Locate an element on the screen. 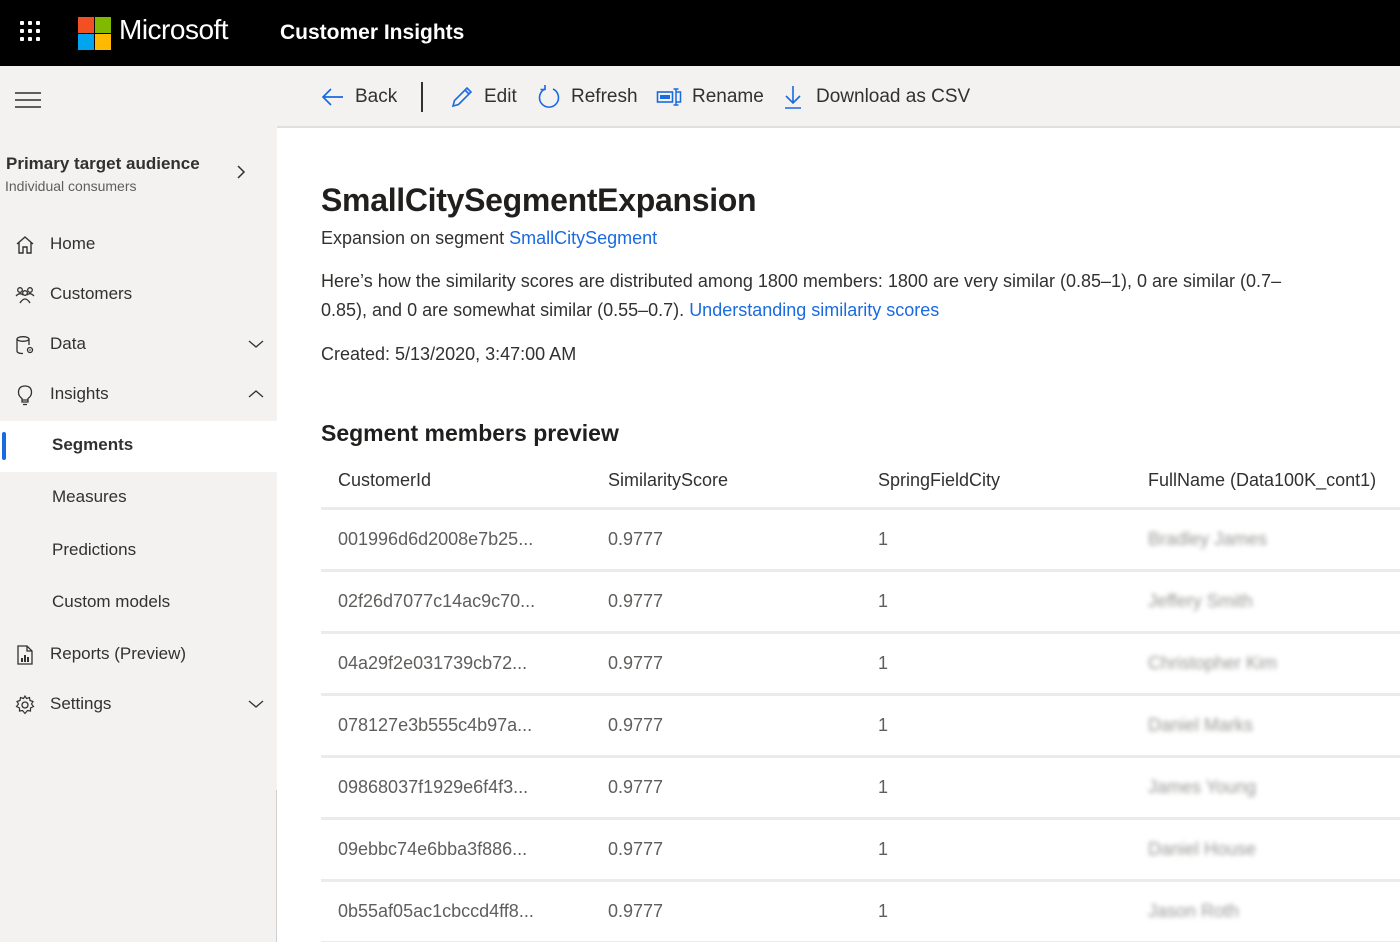 The width and height of the screenshot is (1400, 942). edit-button: Edit is located at coordinates (483, 97).